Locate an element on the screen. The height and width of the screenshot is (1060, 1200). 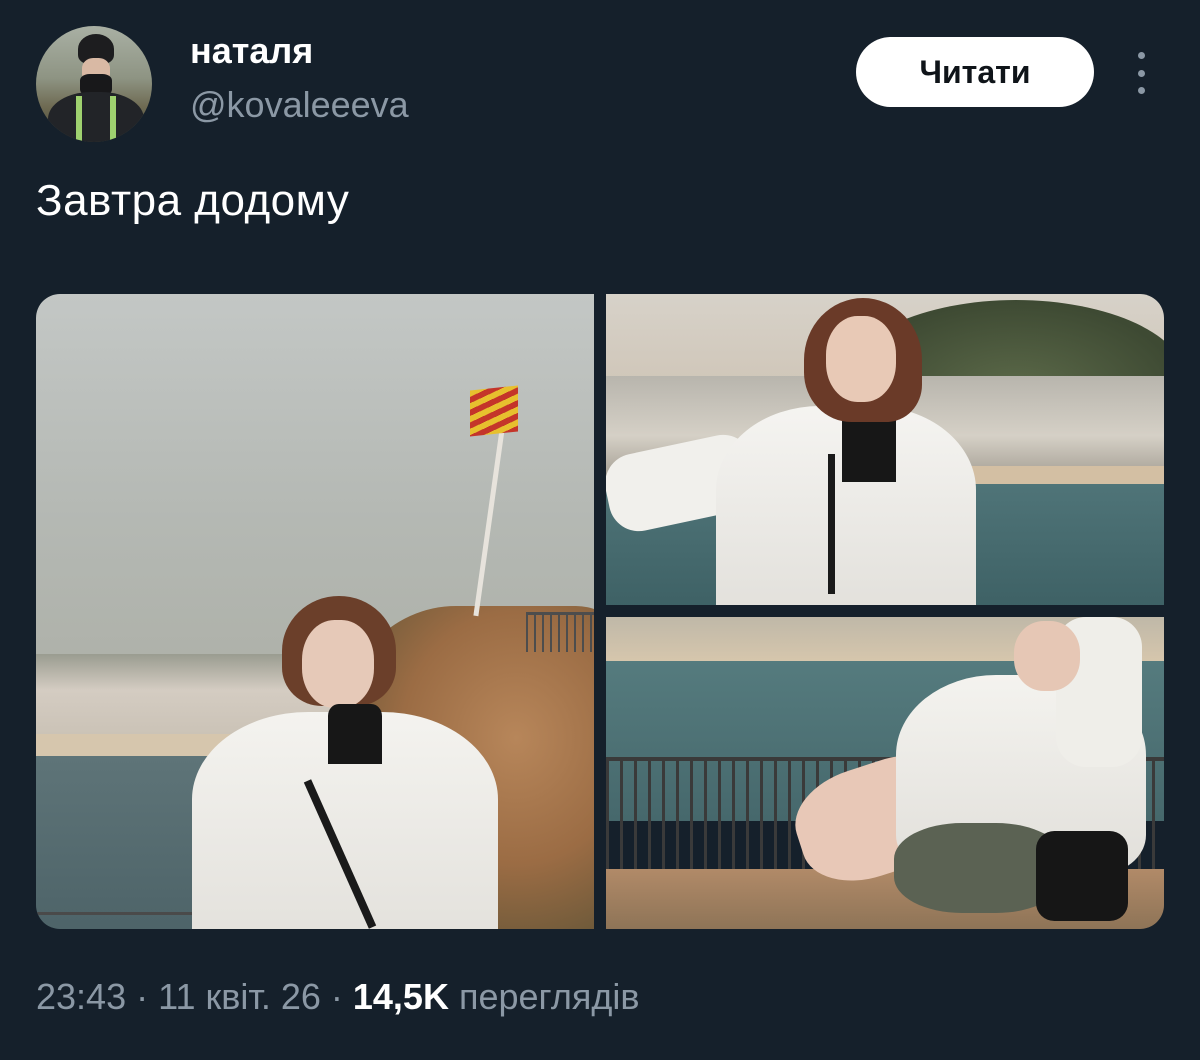
author-handle: @kovaleeeva is located at coordinates (299, 105).